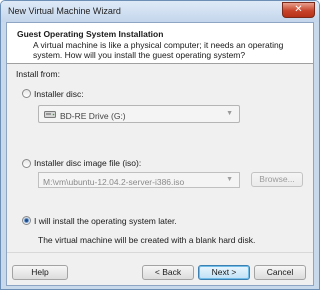 The image size is (320, 290). What do you see at coordinates (26, 220) in the screenshot?
I see `install-later-radio` at bounding box center [26, 220].